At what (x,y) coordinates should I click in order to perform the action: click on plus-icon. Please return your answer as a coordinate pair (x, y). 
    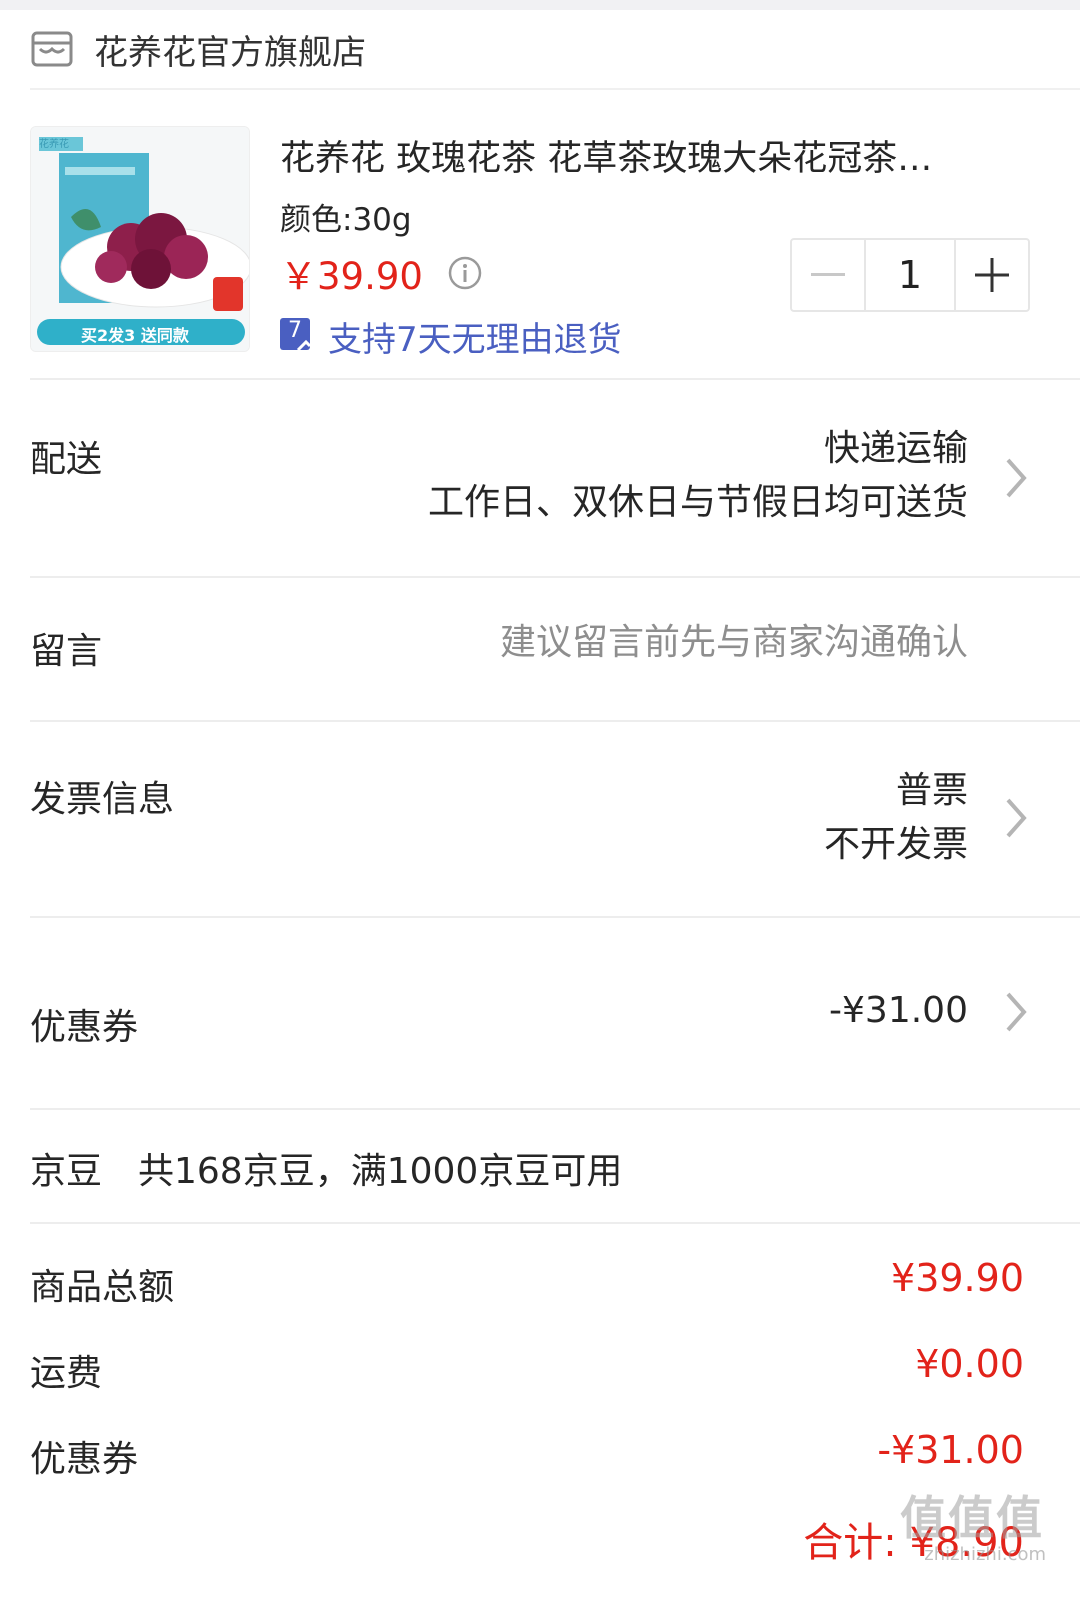
    Looking at the image, I should click on (992, 275).